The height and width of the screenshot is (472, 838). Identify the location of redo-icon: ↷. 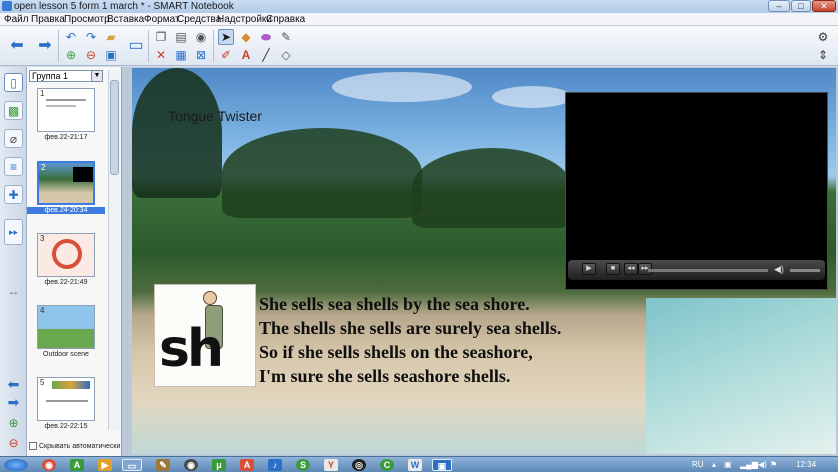
(91, 37).